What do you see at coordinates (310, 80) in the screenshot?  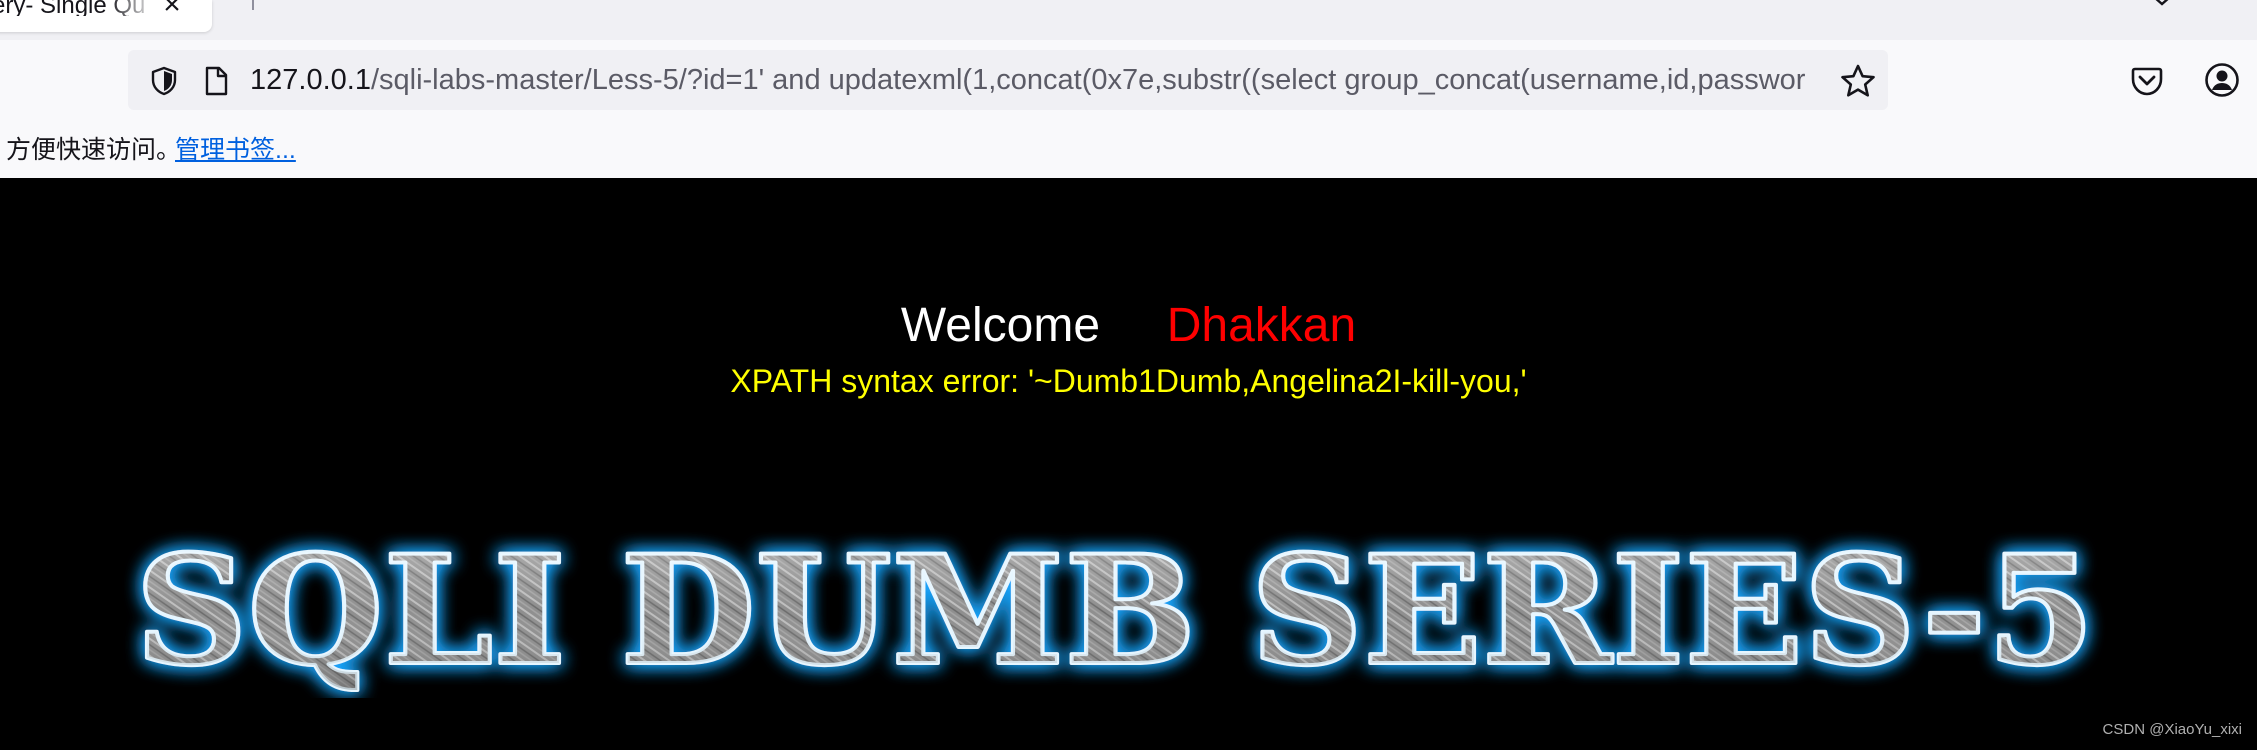 I see `url-host: 127.0.0.1` at bounding box center [310, 80].